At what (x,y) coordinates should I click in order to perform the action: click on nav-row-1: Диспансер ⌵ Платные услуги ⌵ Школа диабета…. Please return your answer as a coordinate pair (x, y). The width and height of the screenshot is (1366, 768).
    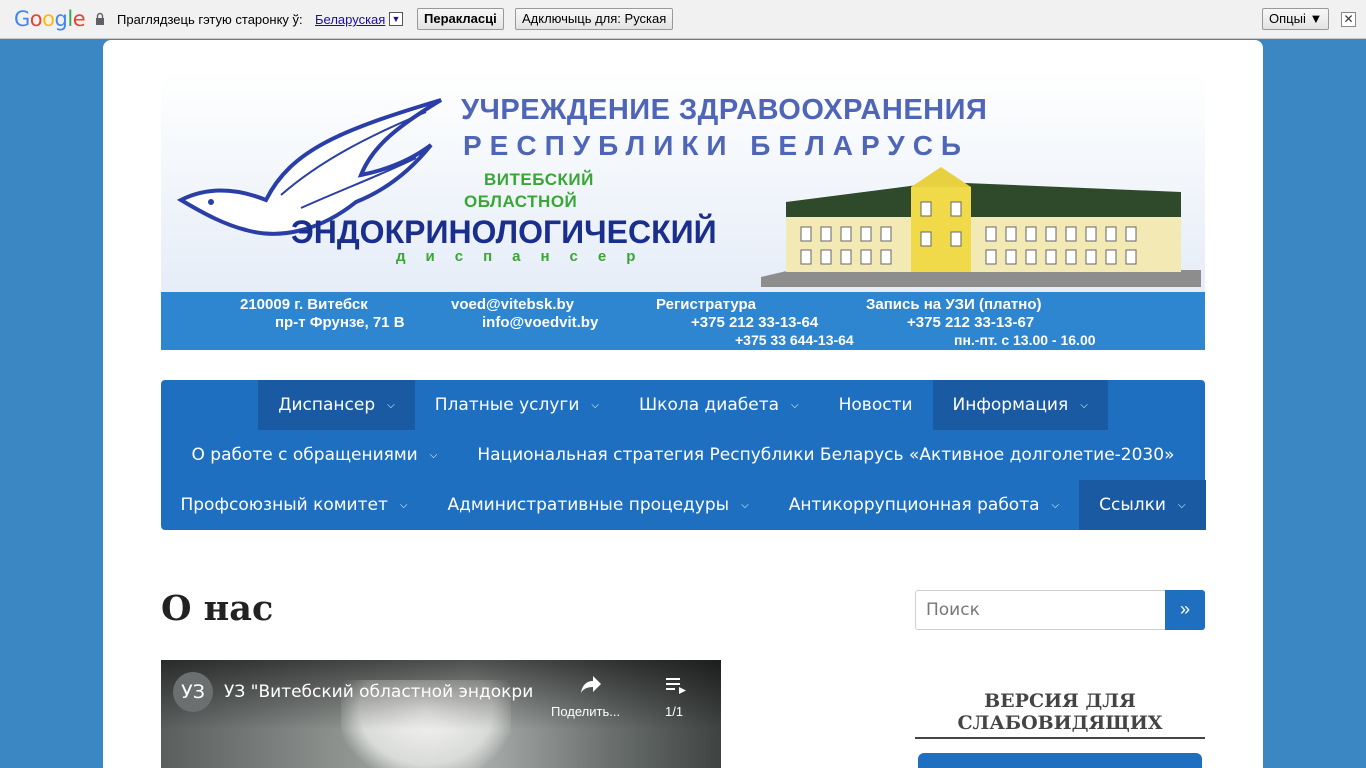
    Looking at the image, I should click on (683, 405).